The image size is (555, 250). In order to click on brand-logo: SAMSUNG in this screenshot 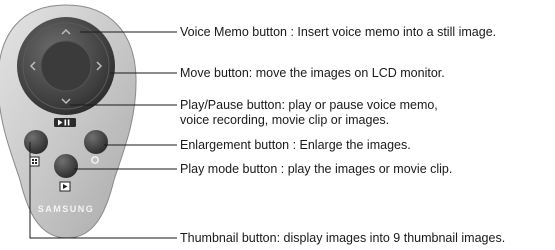, I will do `click(66, 209)`.